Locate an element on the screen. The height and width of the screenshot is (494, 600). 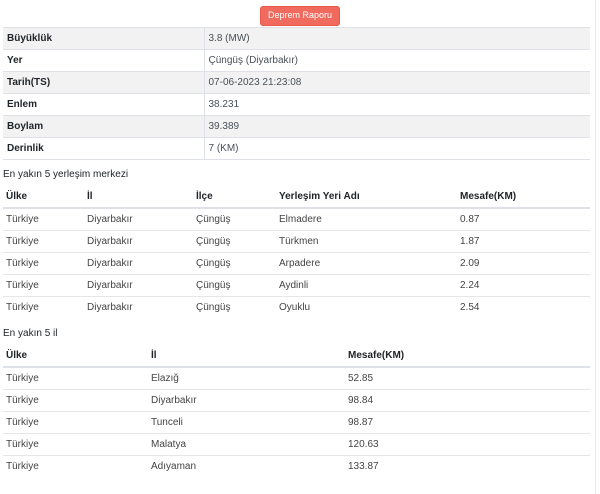
column-header-settlement: Yerleşim Yeri Adı is located at coordinates (366, 197).